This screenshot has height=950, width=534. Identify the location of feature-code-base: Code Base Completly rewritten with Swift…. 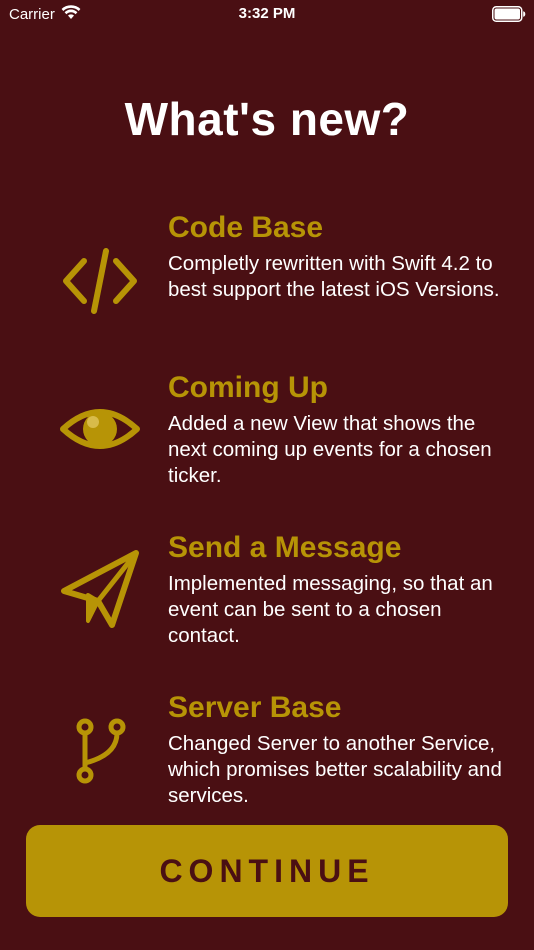
(267, 281).